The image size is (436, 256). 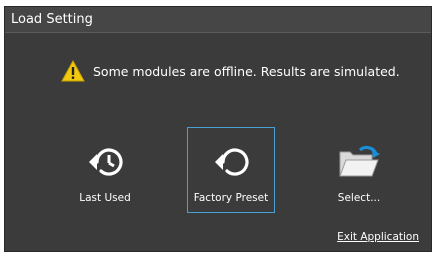 I want to click on reset-icon, so click(x=231, y=162).